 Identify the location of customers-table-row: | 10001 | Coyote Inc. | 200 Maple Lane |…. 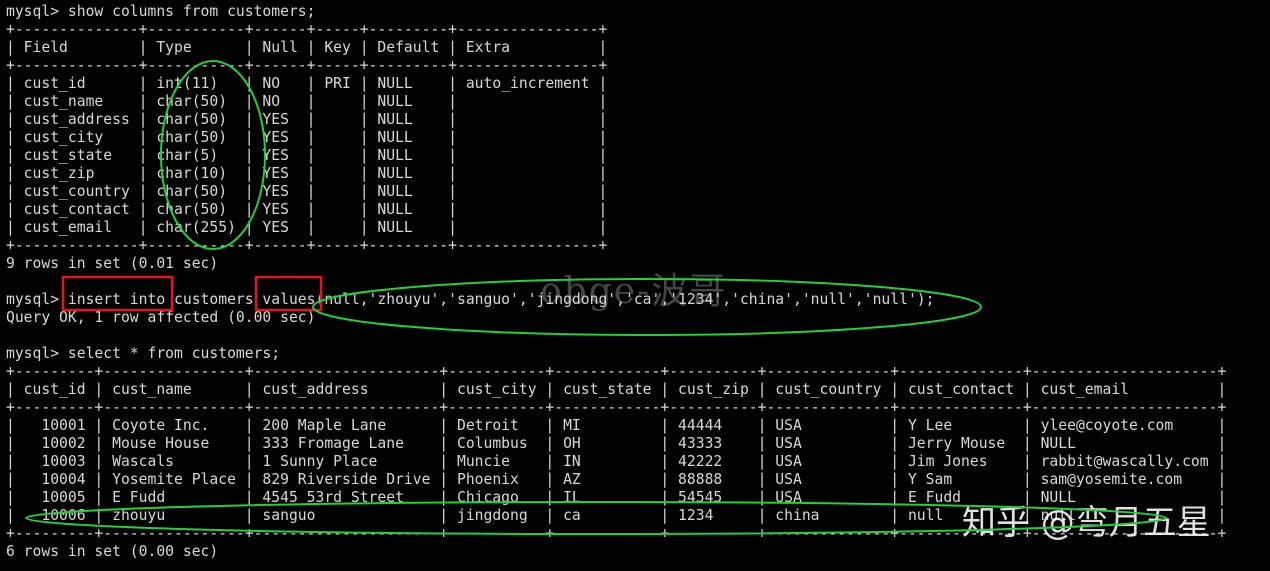
(616, 425).